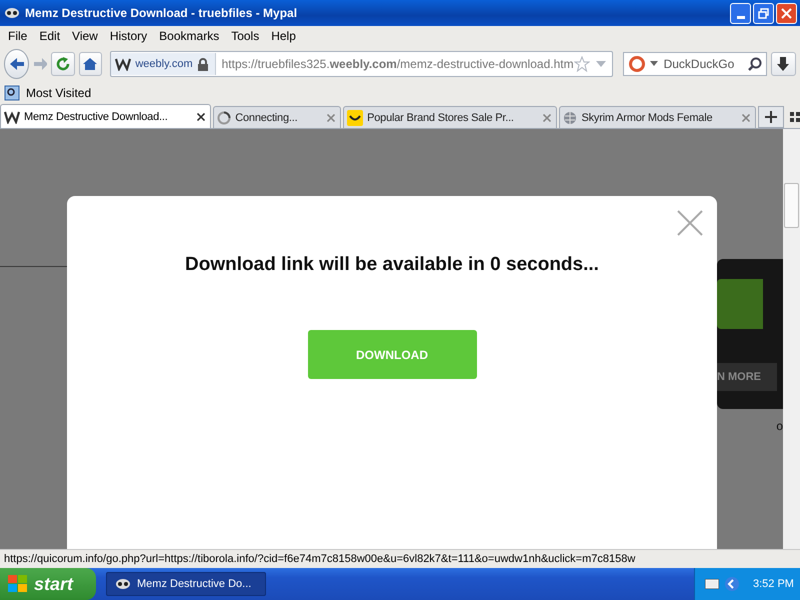 The image size is (800, 600). What do you see at coordinates (397, 64) in the screenshot?
I see `url-text: https://truebfiles325.weebly.com/memz-destructive-download.htm` at bounding box center [397, 64].